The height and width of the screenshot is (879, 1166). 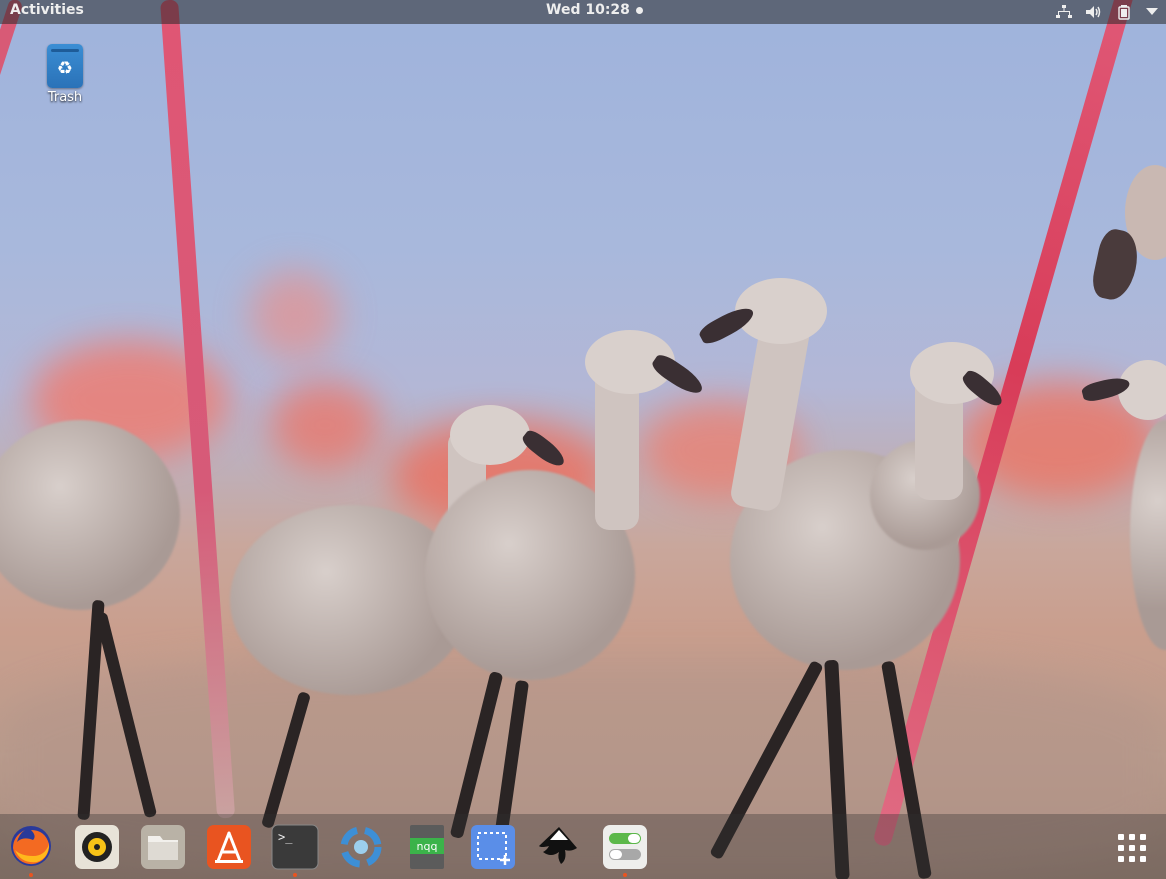 I want to click on dock-app-shotwell, so click(x=361, y=847).